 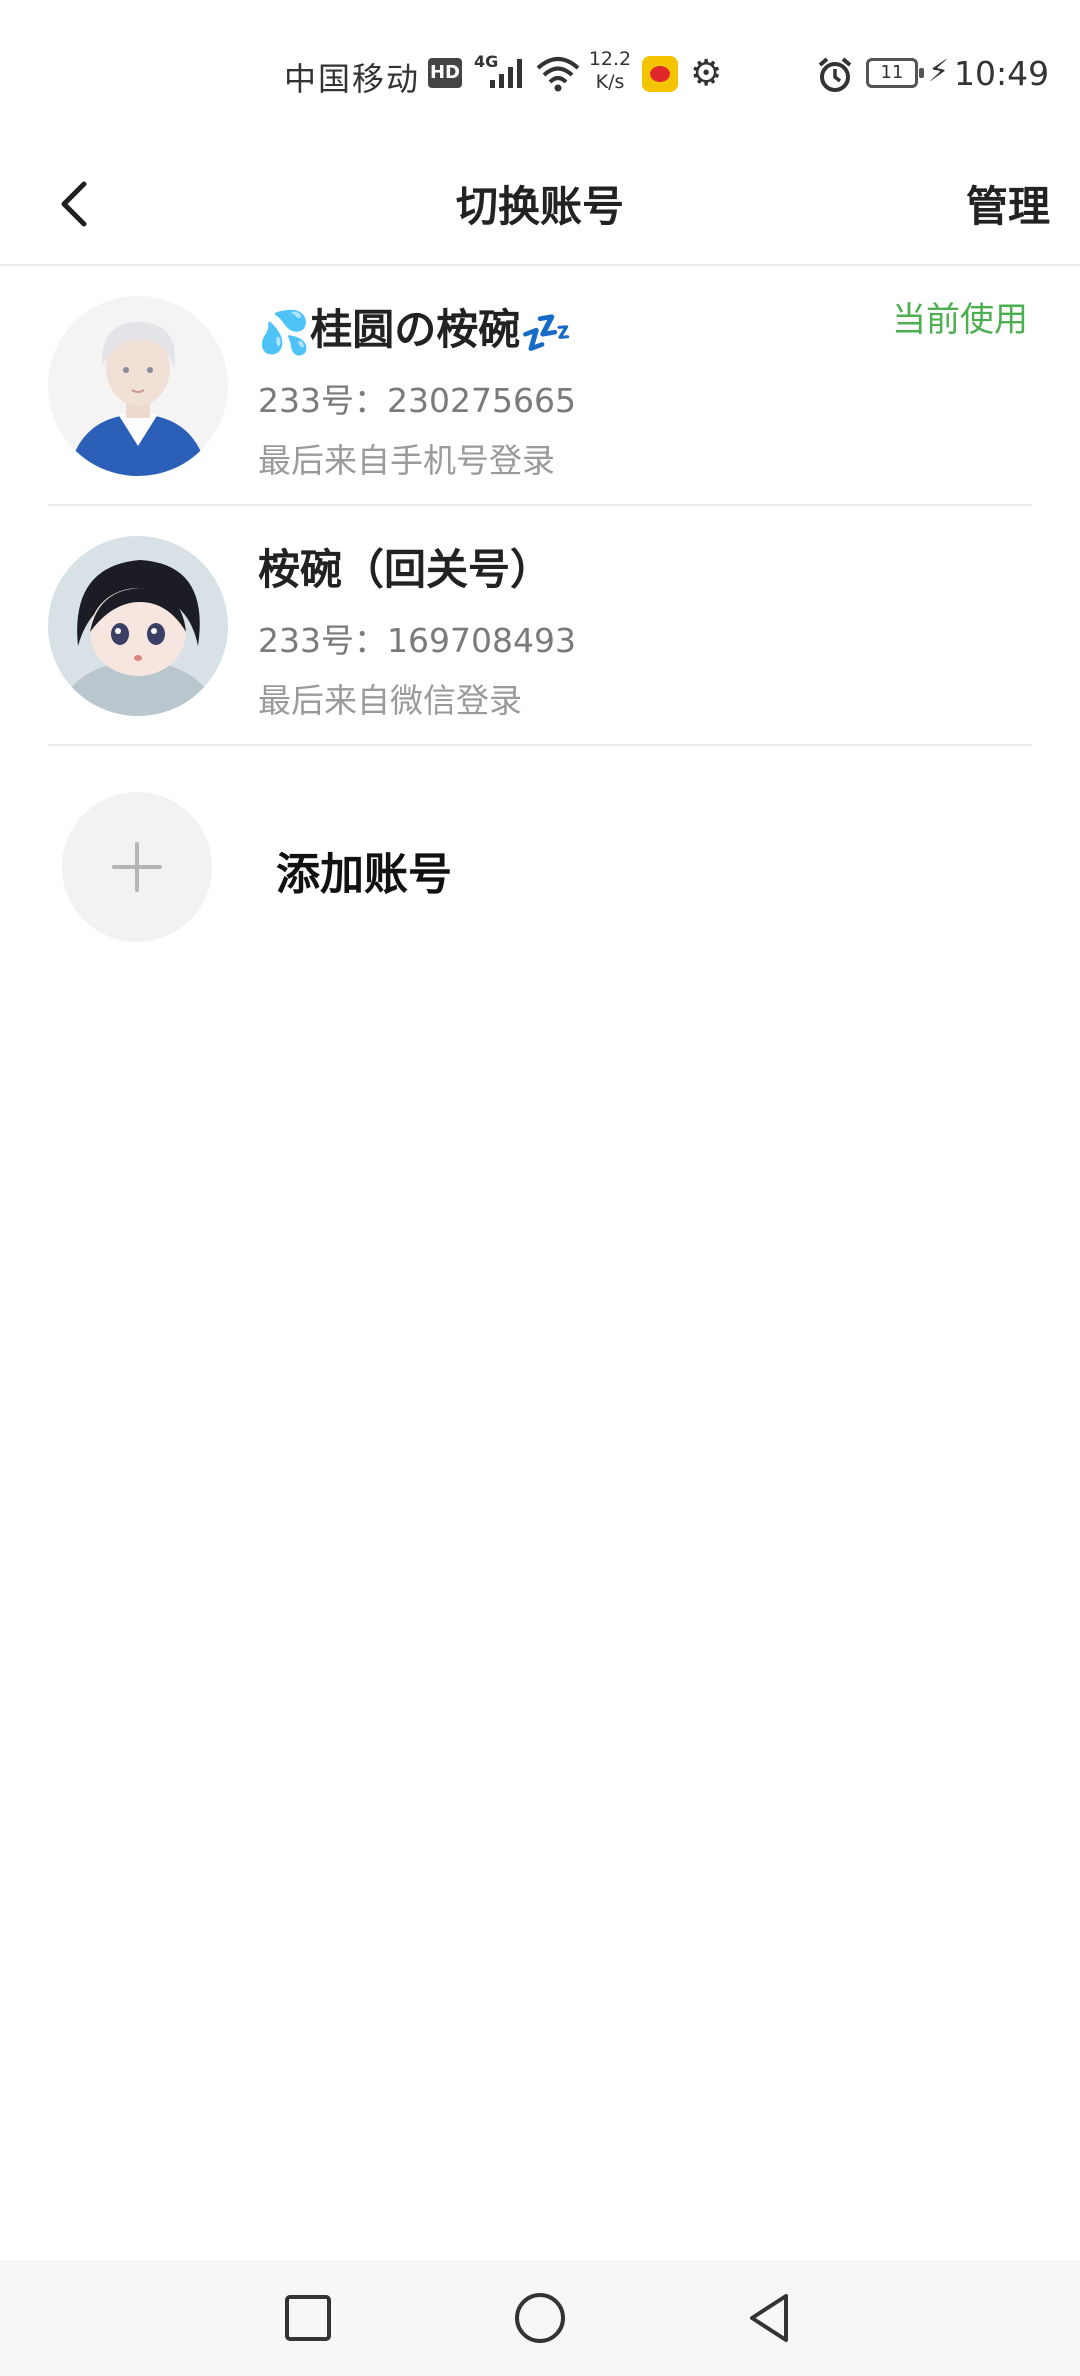 I want to click on account-id: 233号：230275665, so click(x=417, y=400).